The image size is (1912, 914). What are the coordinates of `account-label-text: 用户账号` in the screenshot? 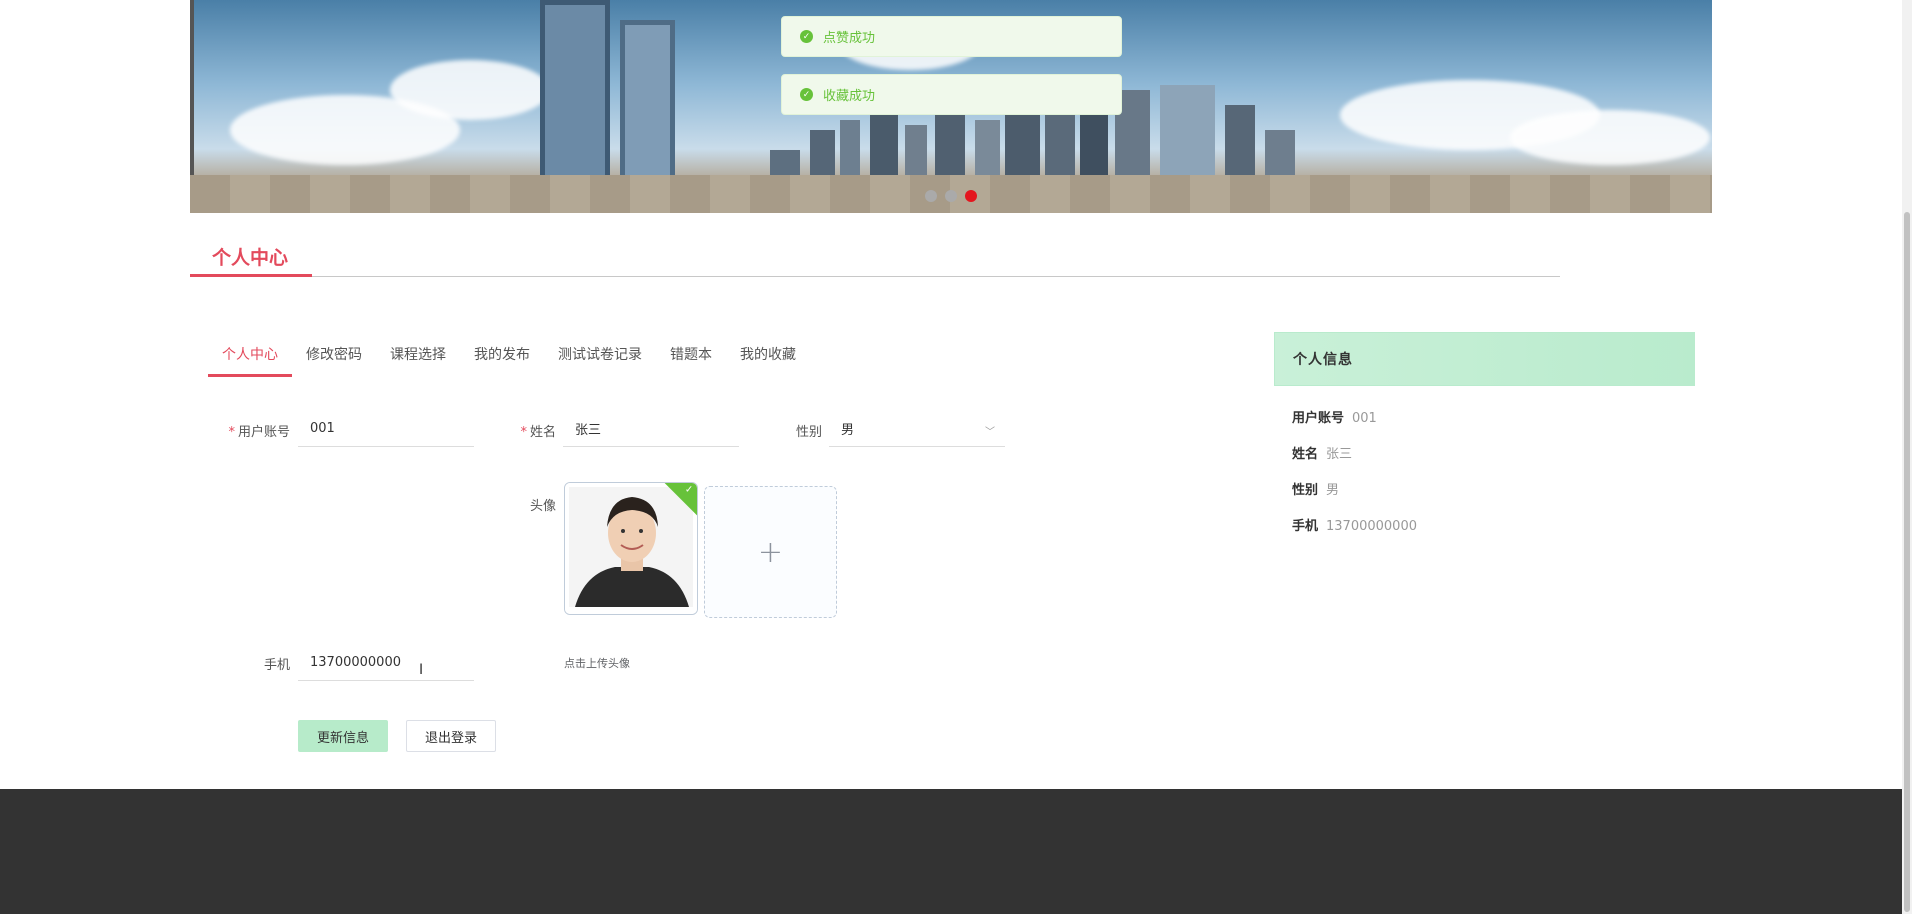 It's located at (263, 432).